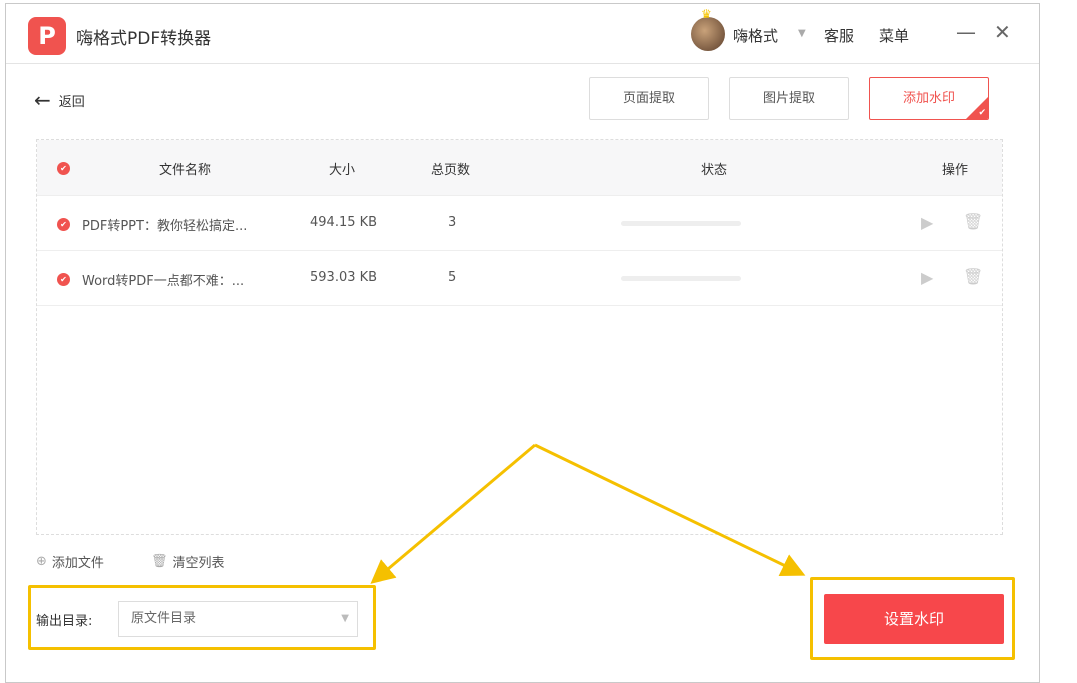 The width and height of the screenshot is (1077, 683). What do you see at coordinates (453, 513) in the screenshot?
I see `arrow-left` at bounding box center [453, 513].